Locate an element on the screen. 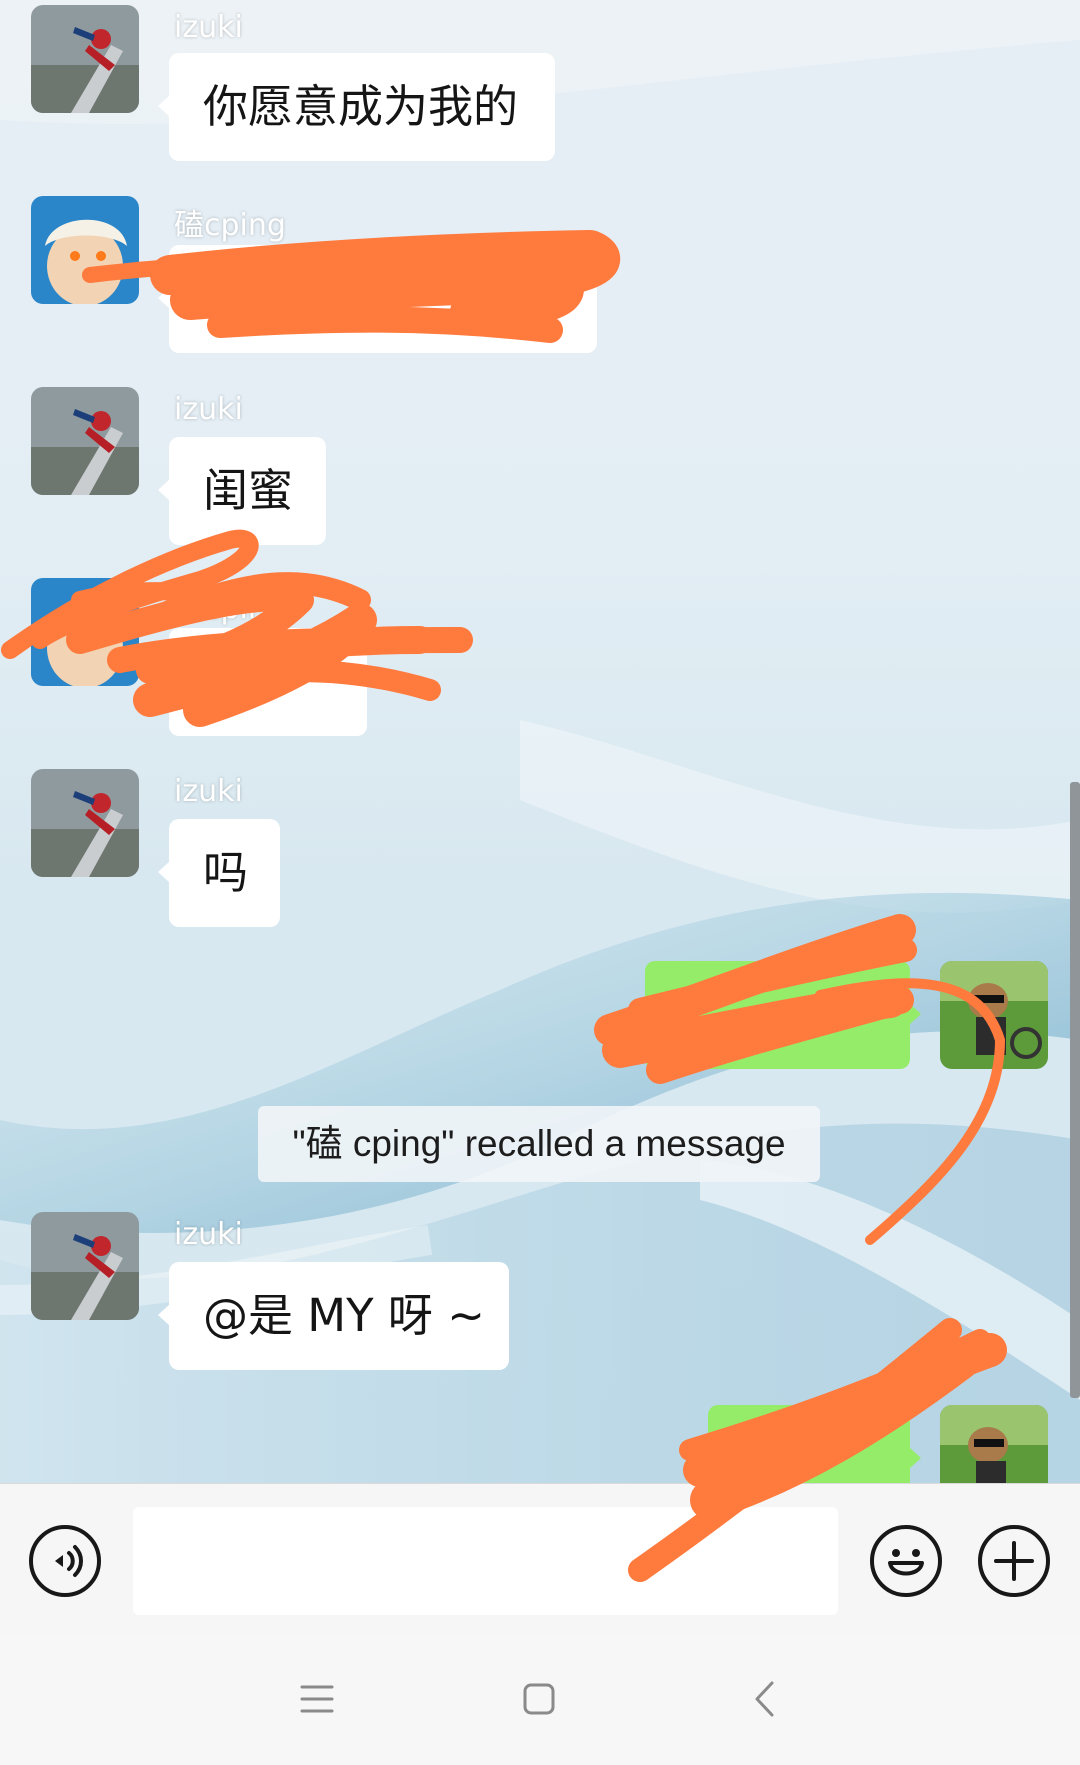 The width and height of the screenshot is (1080, 1765). message-bubble: @是 MY 呀 ~ is located at coordinates (333, 1316).